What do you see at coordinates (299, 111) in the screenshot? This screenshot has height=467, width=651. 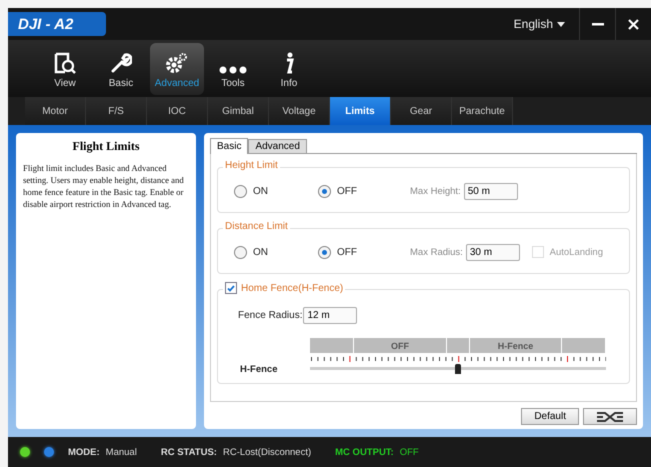 I see `section-tab: Voltage` at bounding box center [299, 111].